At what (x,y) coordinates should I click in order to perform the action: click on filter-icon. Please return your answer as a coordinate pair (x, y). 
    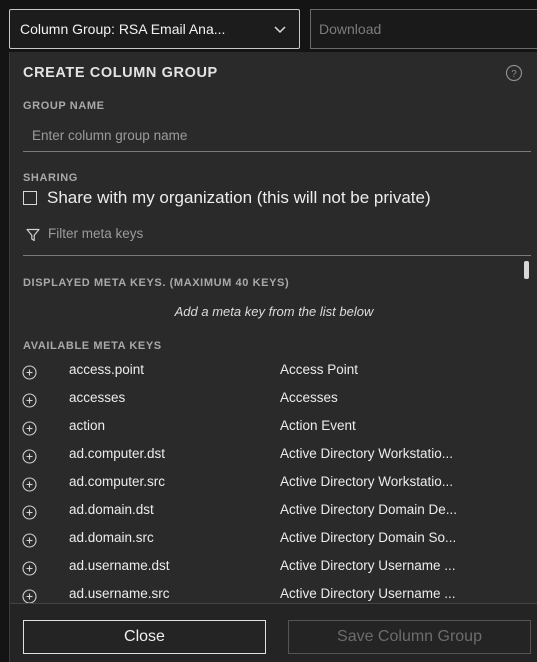
    Looking at the image, I should click on (33, 235).